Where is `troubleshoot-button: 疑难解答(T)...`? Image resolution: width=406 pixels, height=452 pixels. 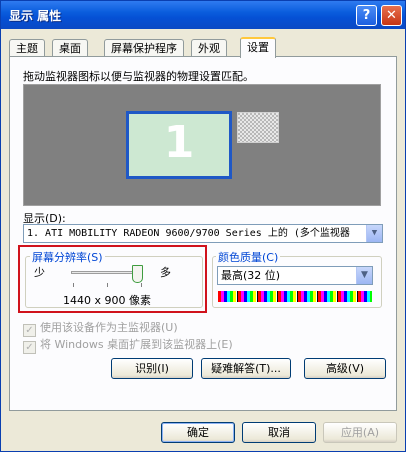
troubleshoot-button: 疑难解答(T)... is located at coordinates (246, 368).